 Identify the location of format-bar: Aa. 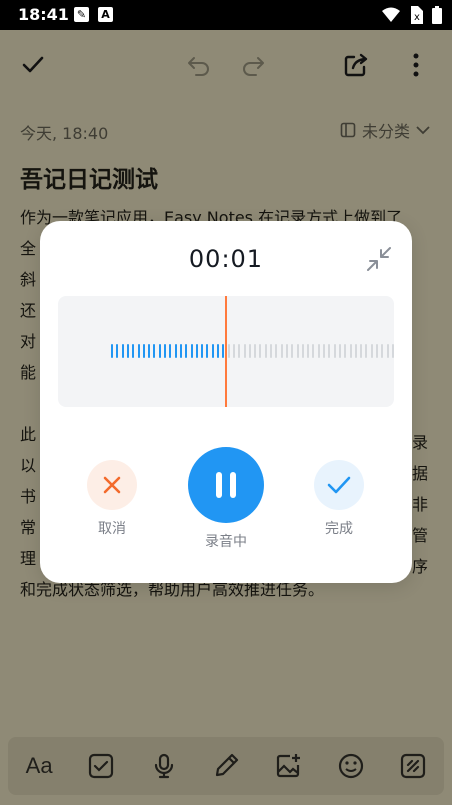
(226, 766).